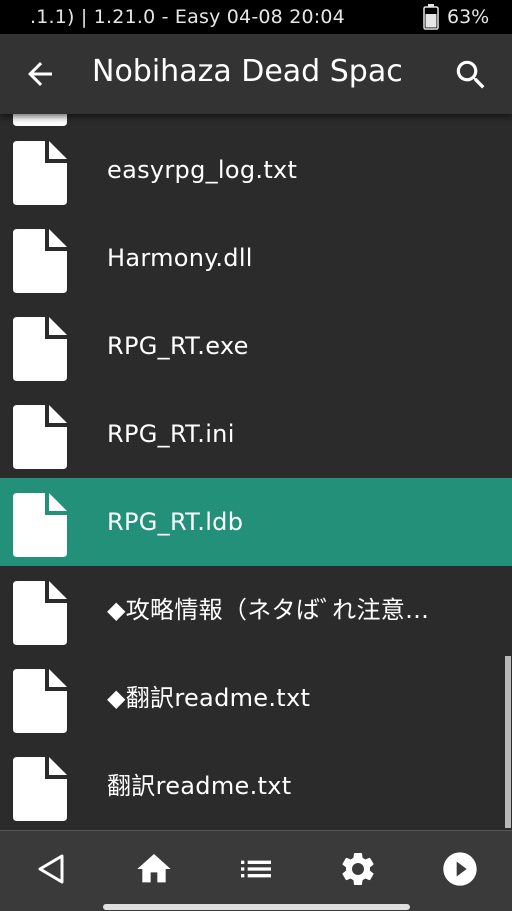  Describe the element at coordinates (468, 17) in the screenshot. I see `battery-percent: 63%` at that location.